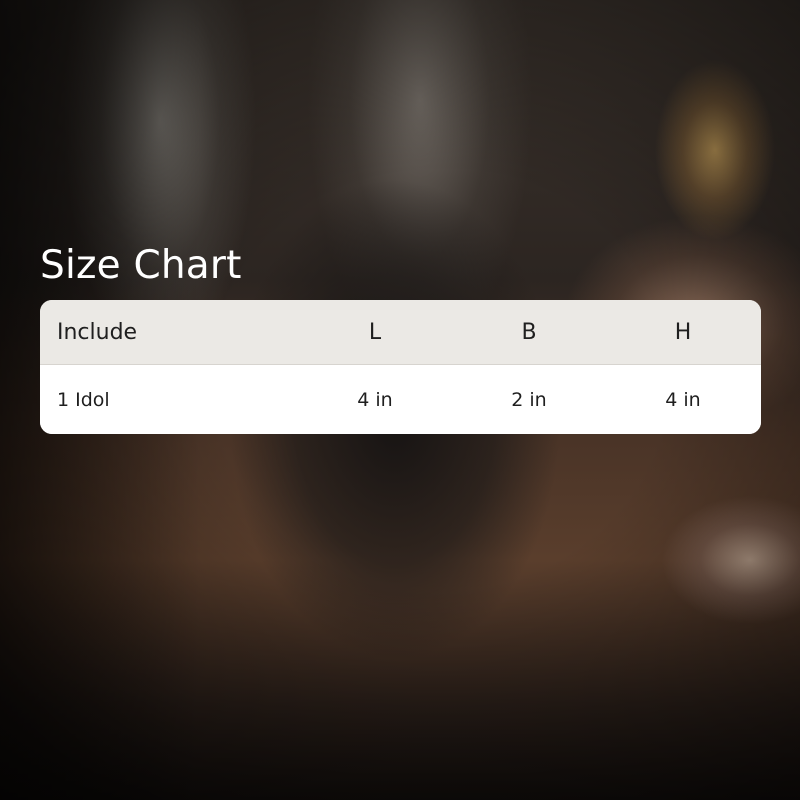 This screenshot has height=800, width=800. Describe the element at coordinates (529, 332) in the screenshot. I see `header-breadth: B` at that location.